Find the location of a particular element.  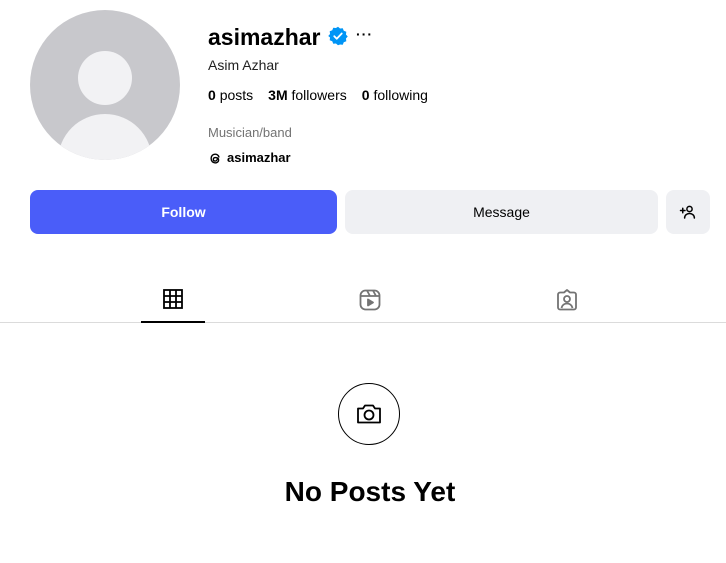

profile-tabs is located at coordinates (363, 301).